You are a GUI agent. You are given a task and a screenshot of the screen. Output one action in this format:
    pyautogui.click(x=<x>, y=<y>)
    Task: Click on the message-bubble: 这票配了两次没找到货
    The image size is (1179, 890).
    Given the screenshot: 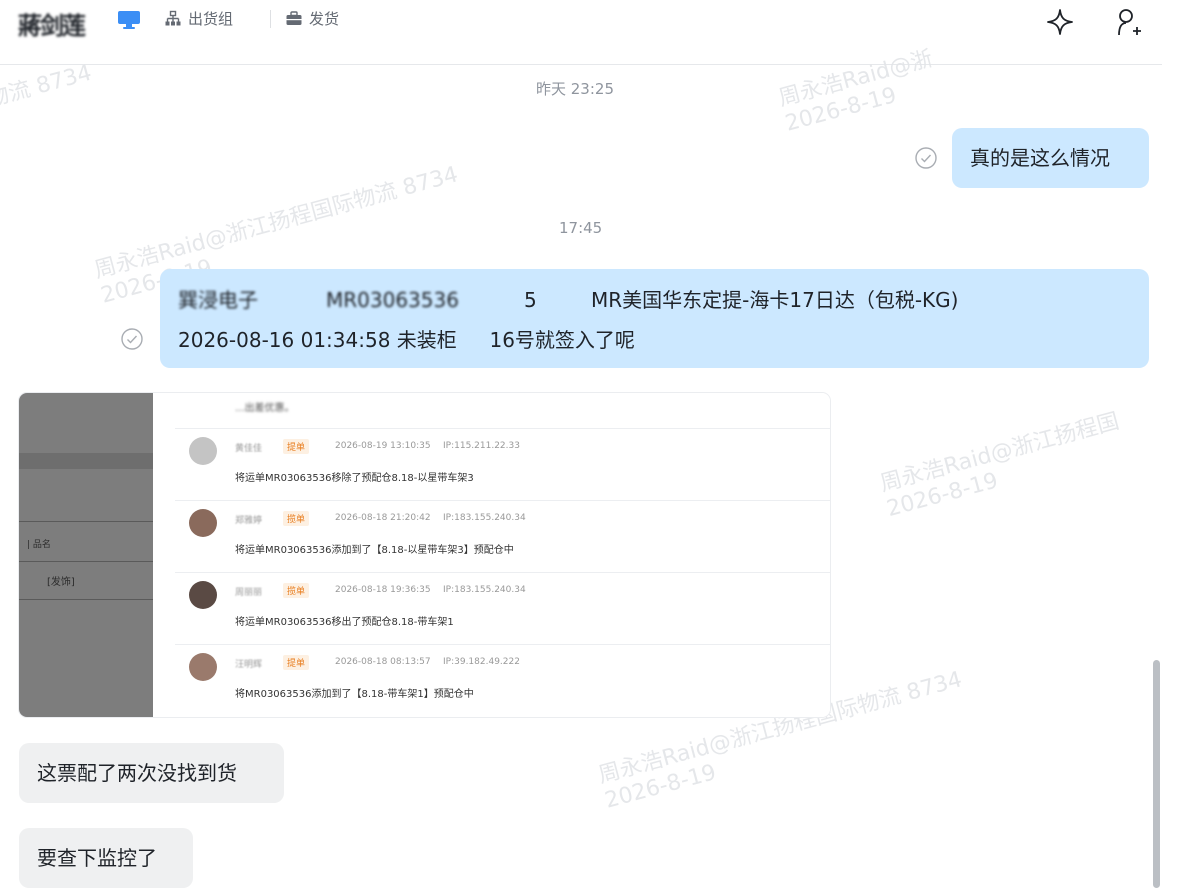 What is the action you would take?
    pyautogui.click(x=151, y=773)
    